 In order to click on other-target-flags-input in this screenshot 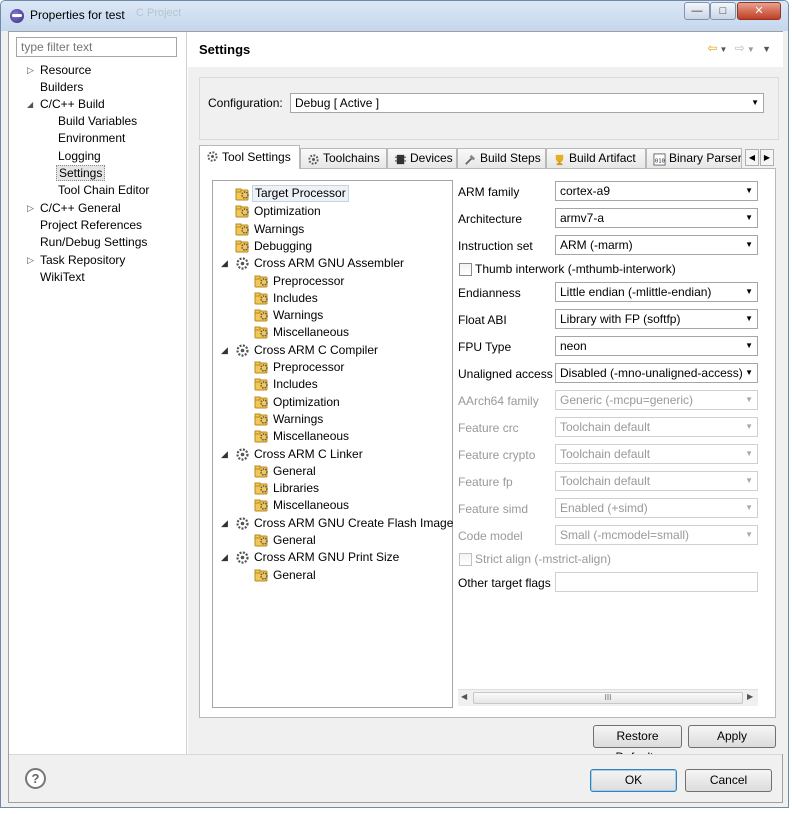, I will do `click(656, 582)`.